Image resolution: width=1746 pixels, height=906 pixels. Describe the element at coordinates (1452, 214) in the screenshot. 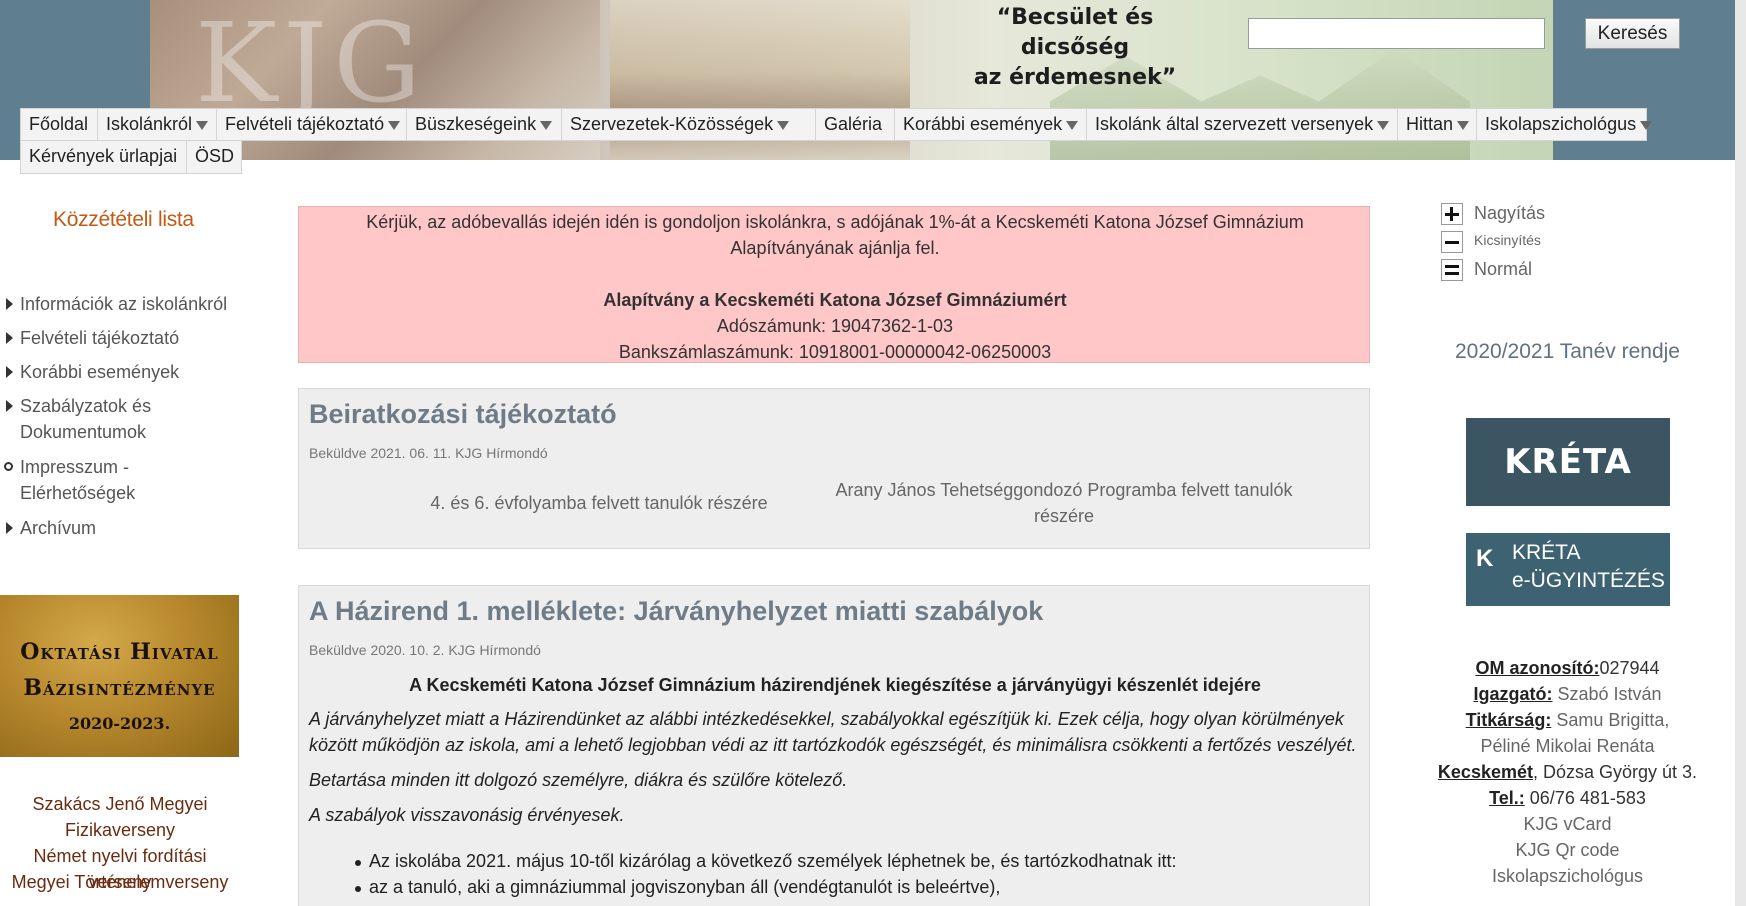

I see `zoom-in-icon` at that location.